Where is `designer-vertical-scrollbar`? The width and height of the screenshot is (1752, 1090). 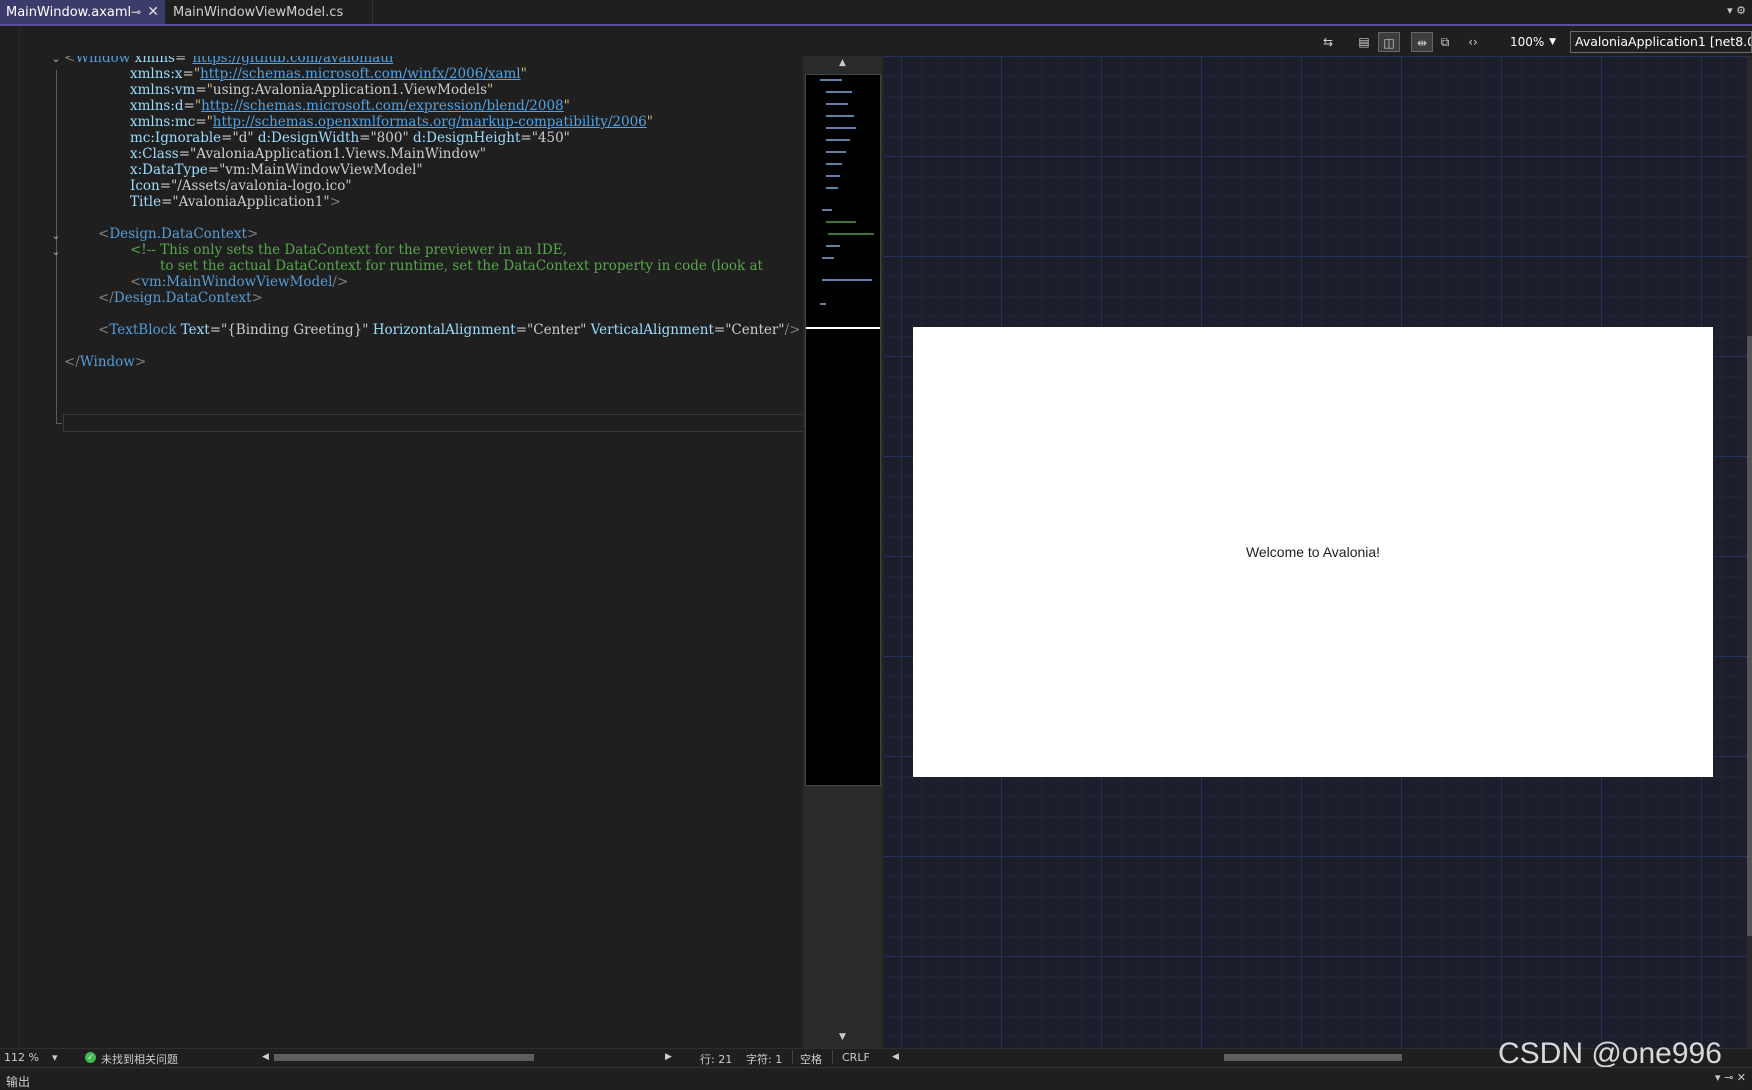 designer-vertical-scrollbar is located at coordinates (1749, 553).